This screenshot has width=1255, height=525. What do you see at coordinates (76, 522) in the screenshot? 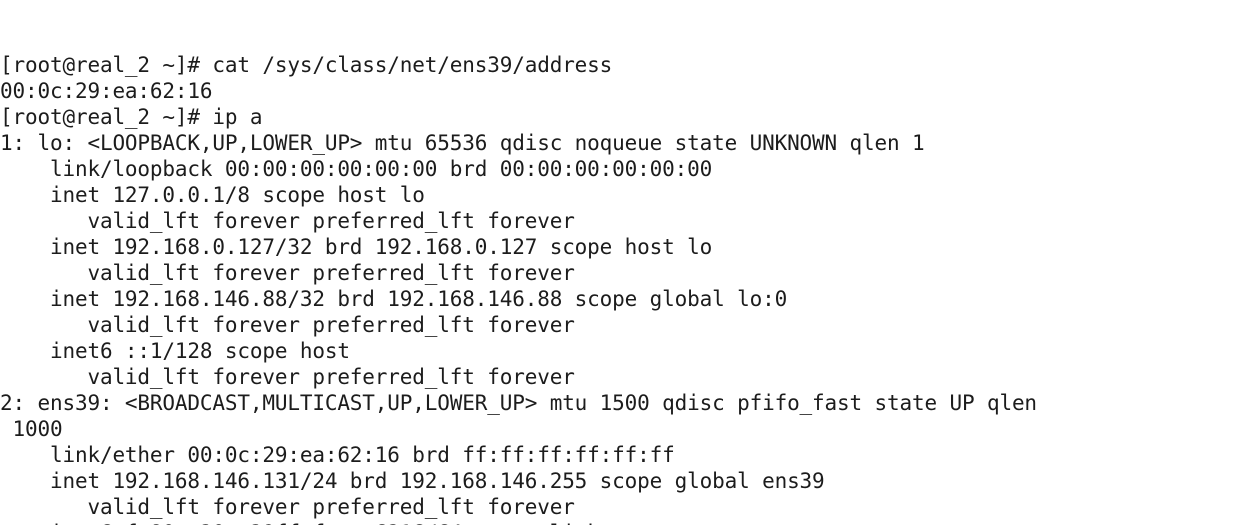
I see `terminal-prompt-line-partial` at bounding box center [76, 522].